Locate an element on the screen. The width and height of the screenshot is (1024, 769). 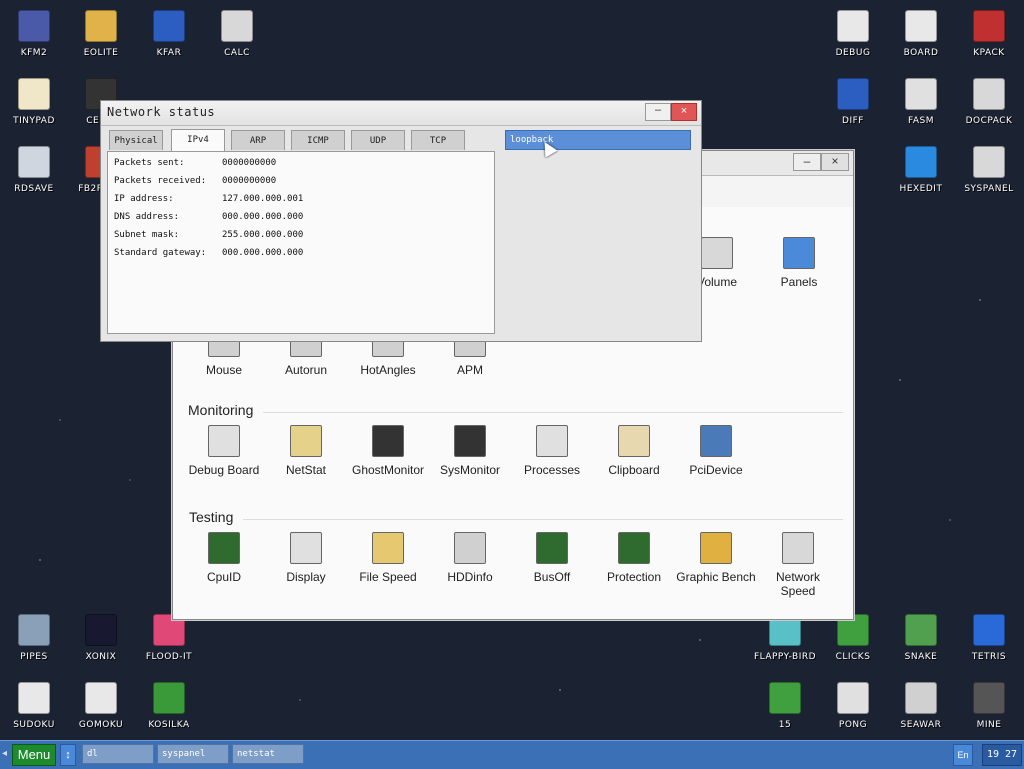
desktop-icon-kpack: KPACK is located at coordinates (989, 34).